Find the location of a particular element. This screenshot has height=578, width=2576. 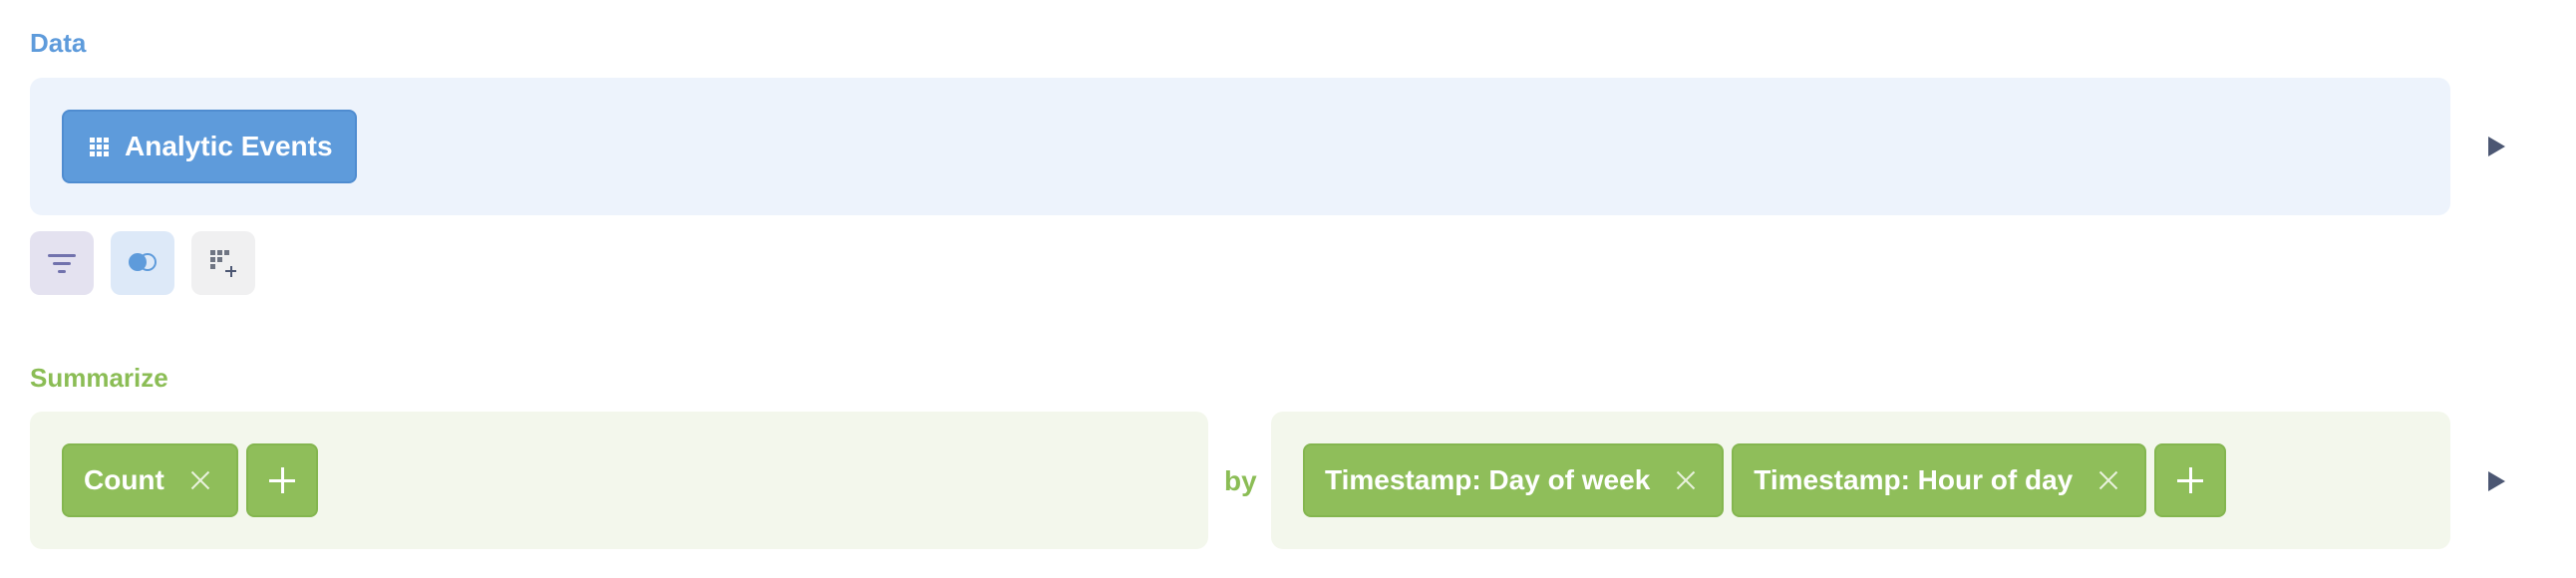

metric-pill-count: Count is located at coordinates (150, 480).